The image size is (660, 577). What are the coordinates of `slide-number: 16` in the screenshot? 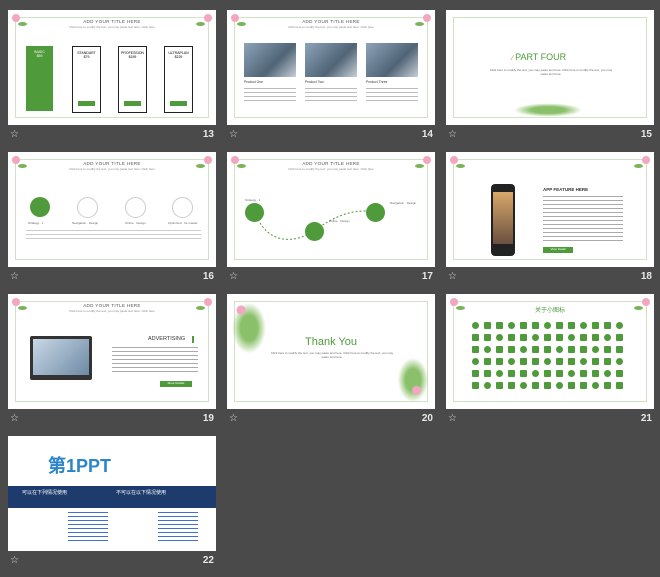 It's located at (208, 276).